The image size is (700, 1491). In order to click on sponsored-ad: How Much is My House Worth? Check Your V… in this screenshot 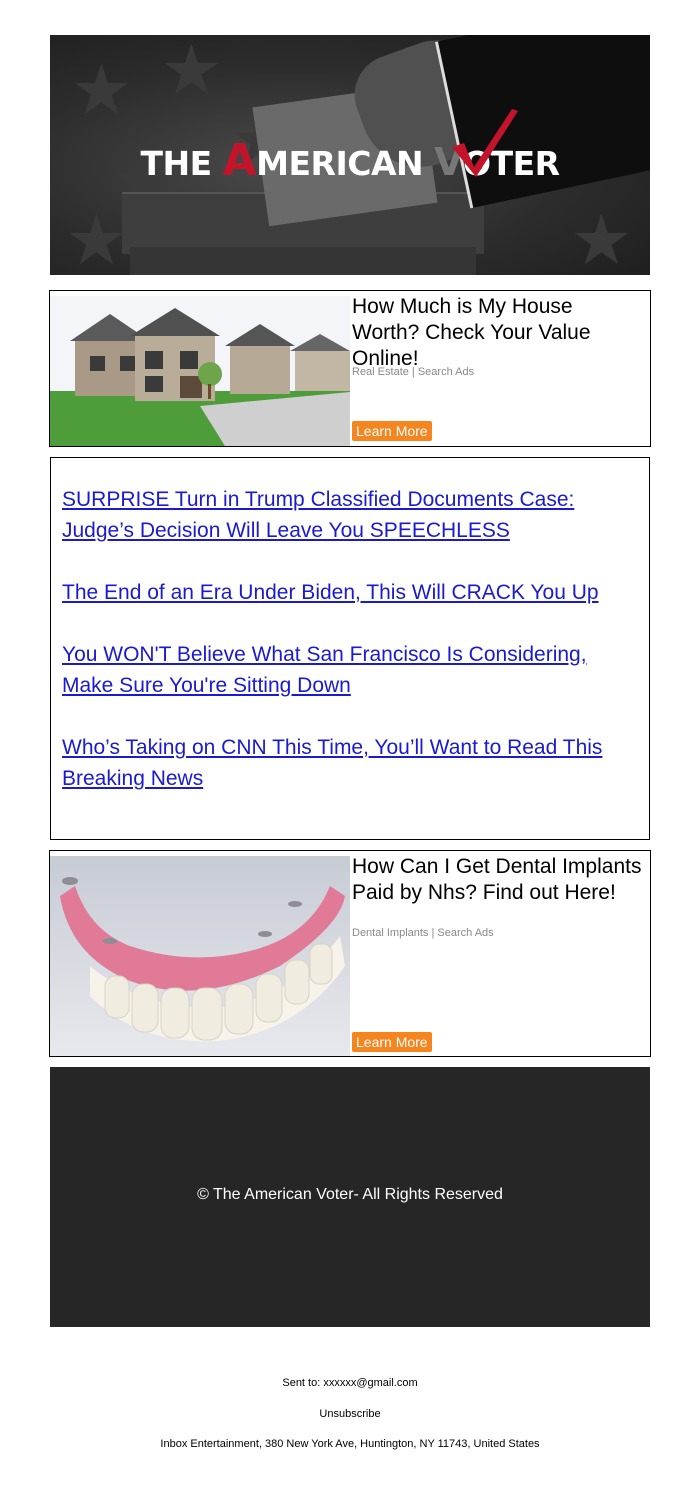, I will do `click(350, 368)`.